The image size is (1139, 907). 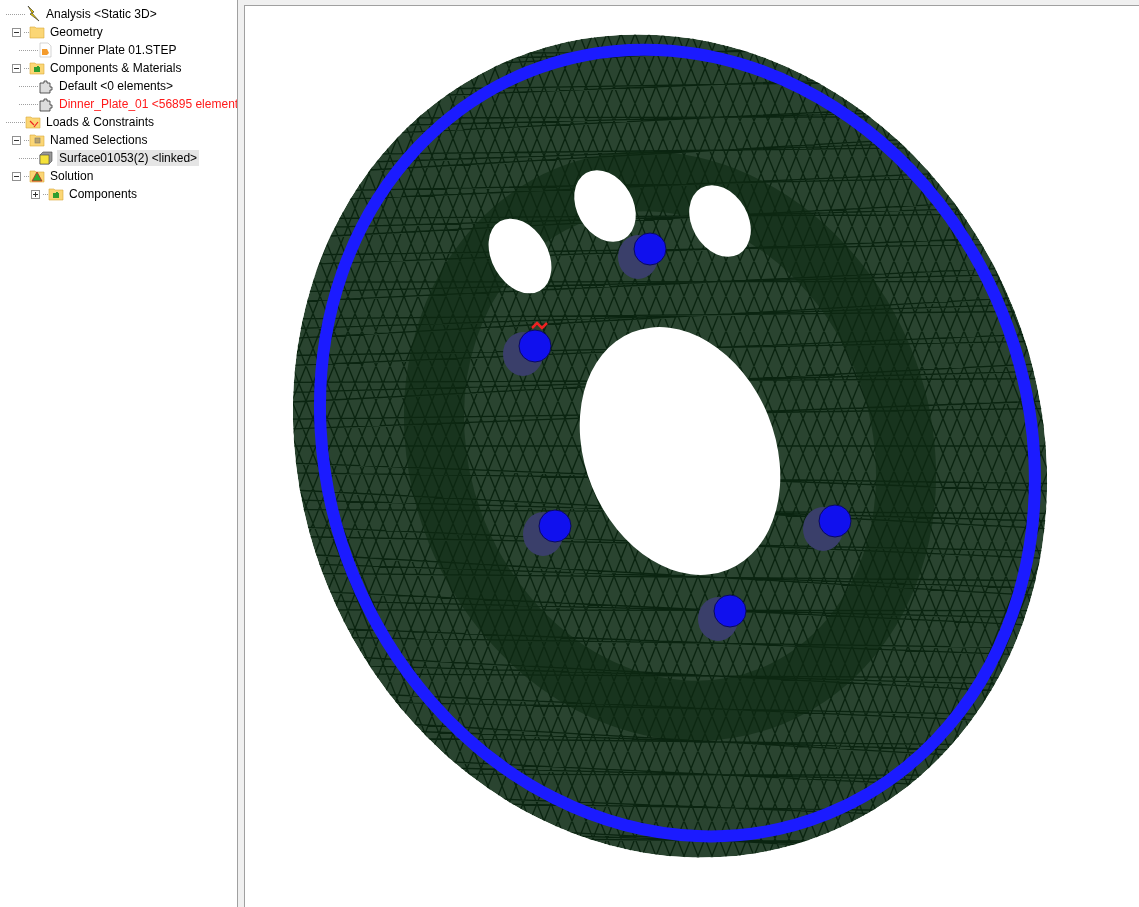 What do you see at coordinates (128, 158) in the screenshot?
I see `tree-item: Surface01053(2) <linked>` at bounding box center [128, 158].